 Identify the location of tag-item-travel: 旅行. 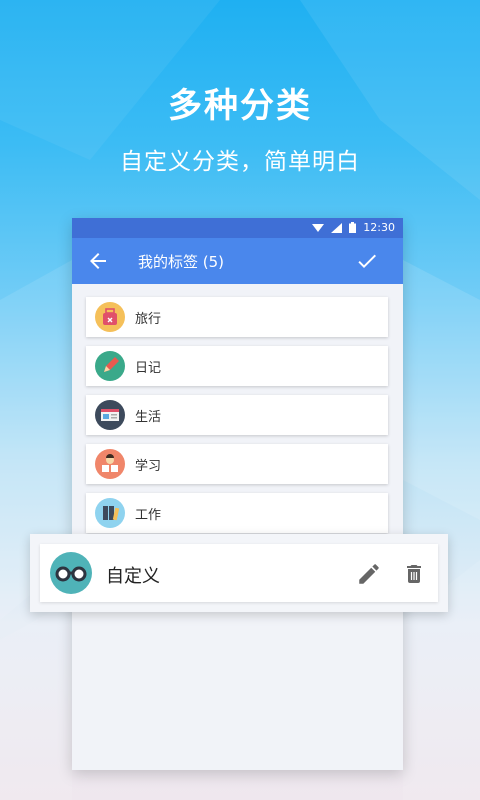
(237, 317).